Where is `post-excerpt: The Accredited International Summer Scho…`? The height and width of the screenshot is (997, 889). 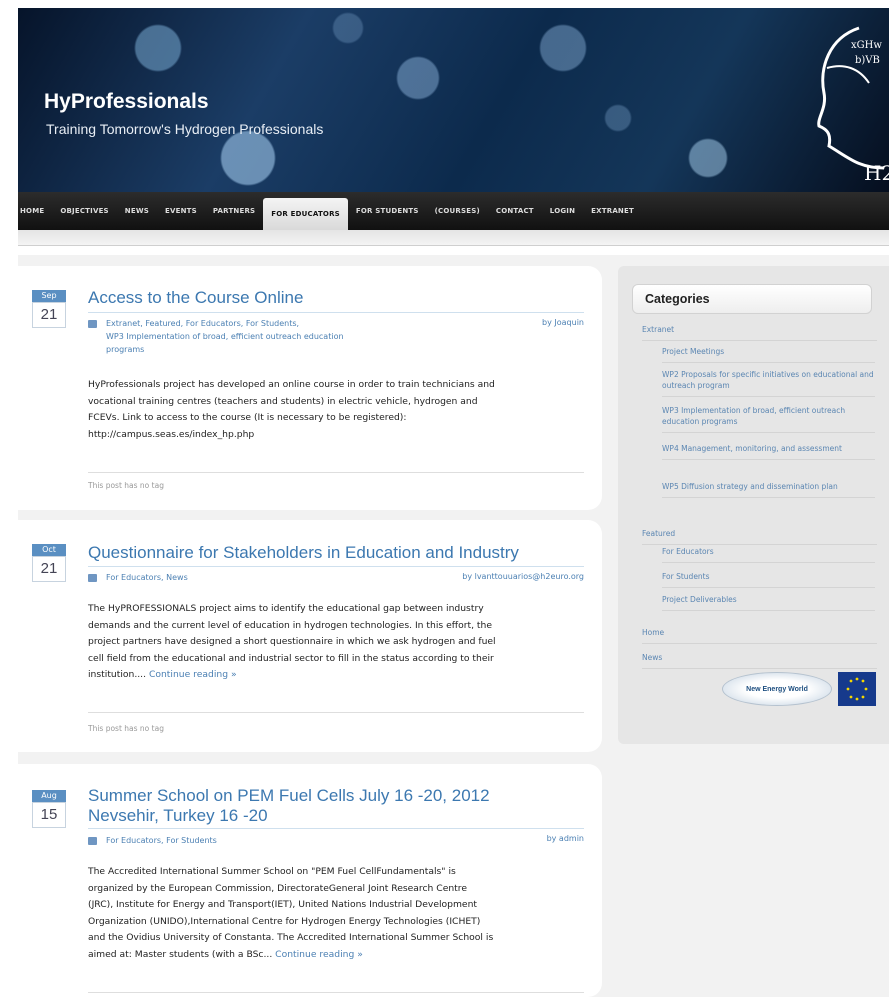 post-excerpt: The Accredited International Summer Scho… is located at coordinates (335, 913).